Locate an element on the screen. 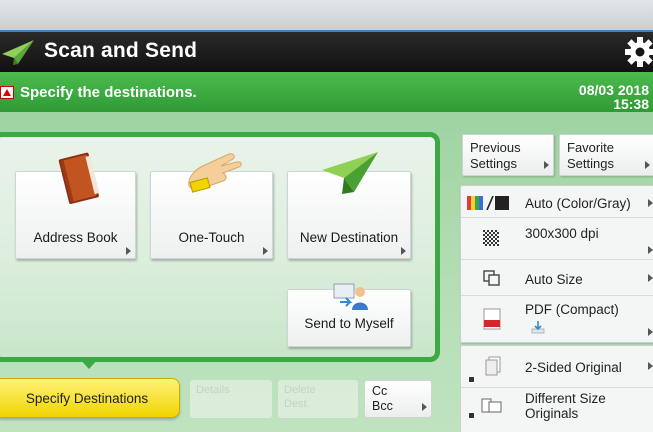 The height and width of the screenshot is (432, 653). delete-label-line2: Dest. is located at coordinates (297, 404).